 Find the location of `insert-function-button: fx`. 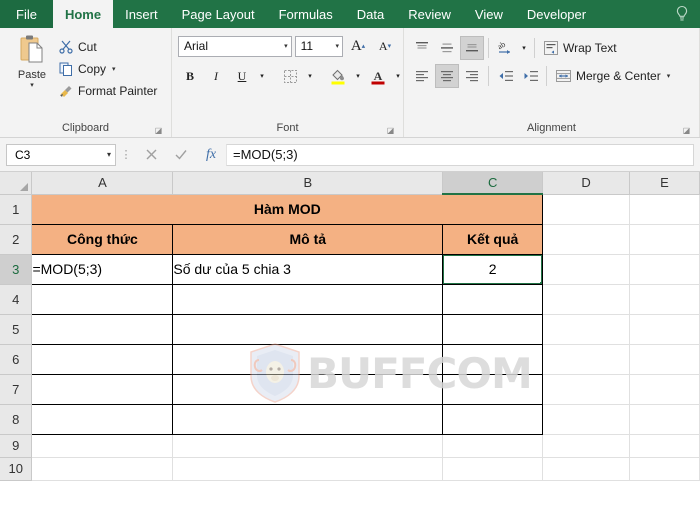

insert-function-button: fx is located at coordinates (211, 155).